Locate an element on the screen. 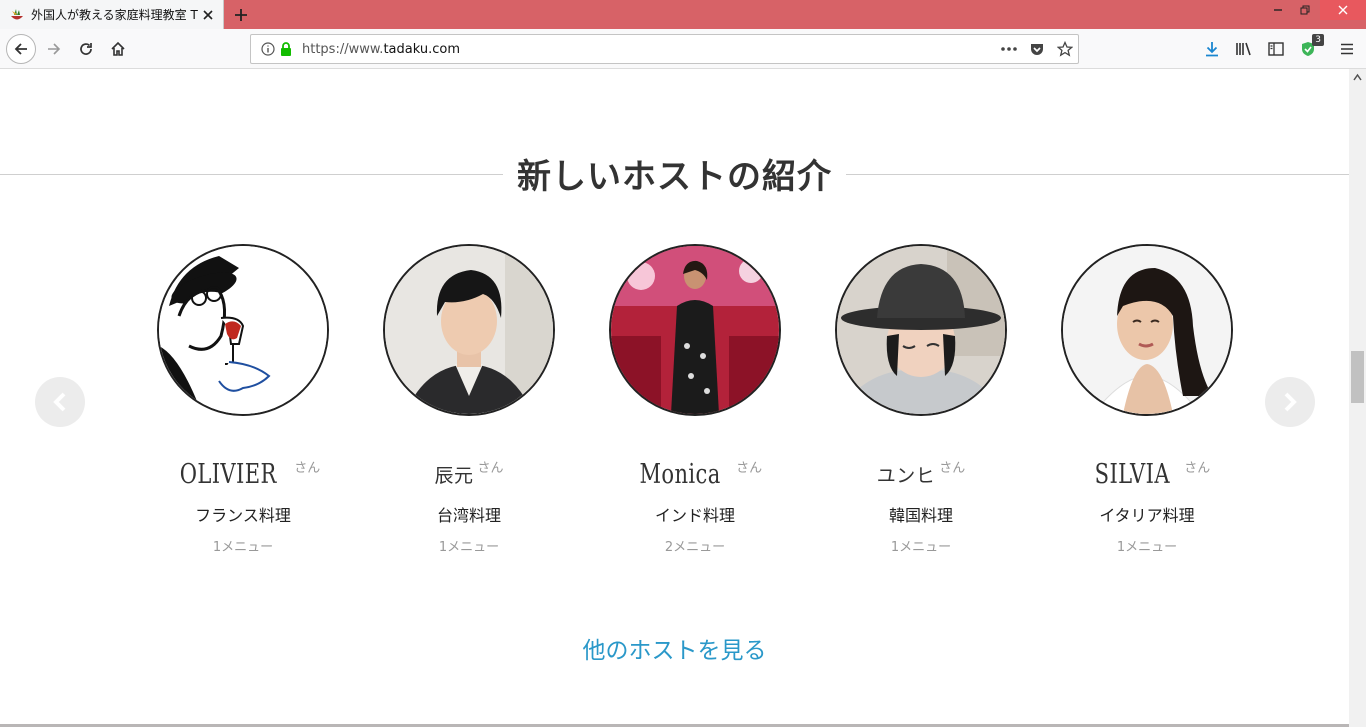  host-card: Olivier さん フランス料理 1メニュー is located at coordinates (243, 399).